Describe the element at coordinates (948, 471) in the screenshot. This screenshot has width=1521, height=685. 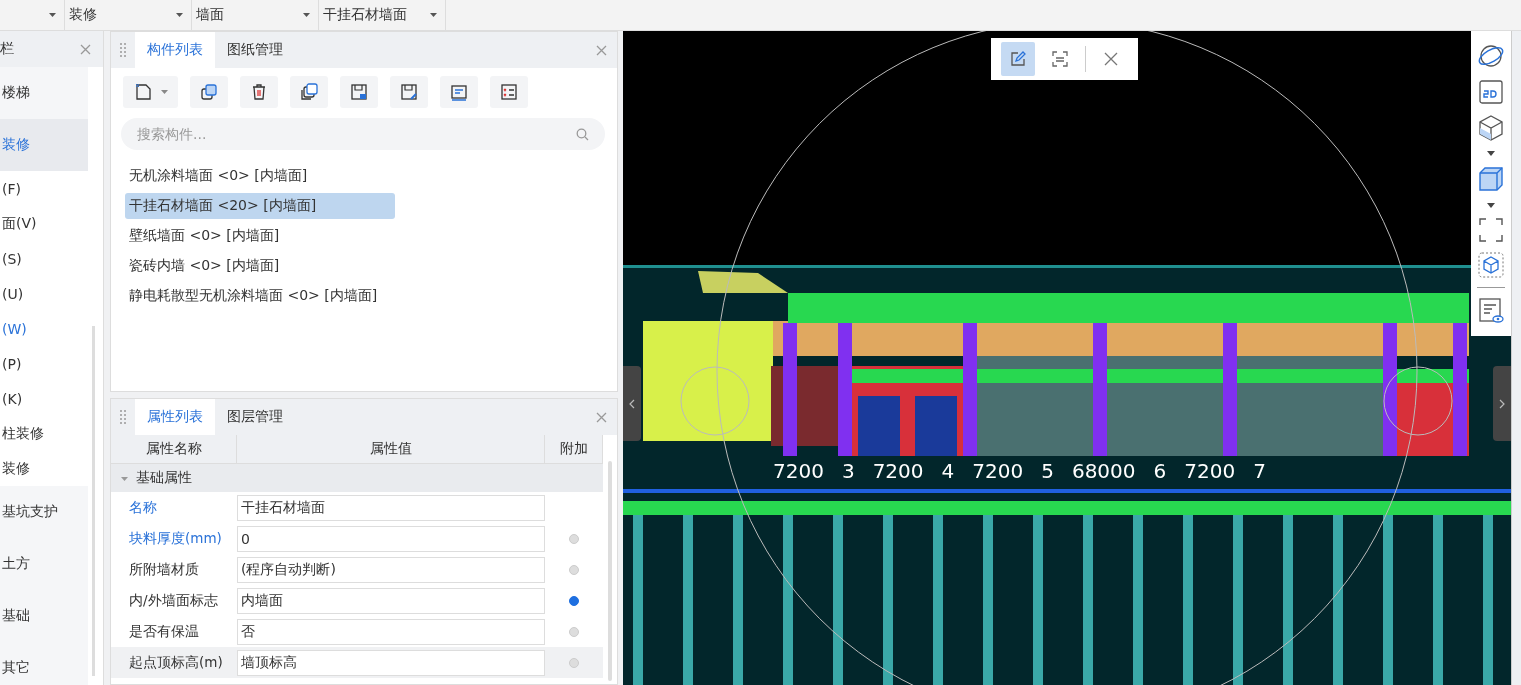
I see `axis-label: 4` at that location.